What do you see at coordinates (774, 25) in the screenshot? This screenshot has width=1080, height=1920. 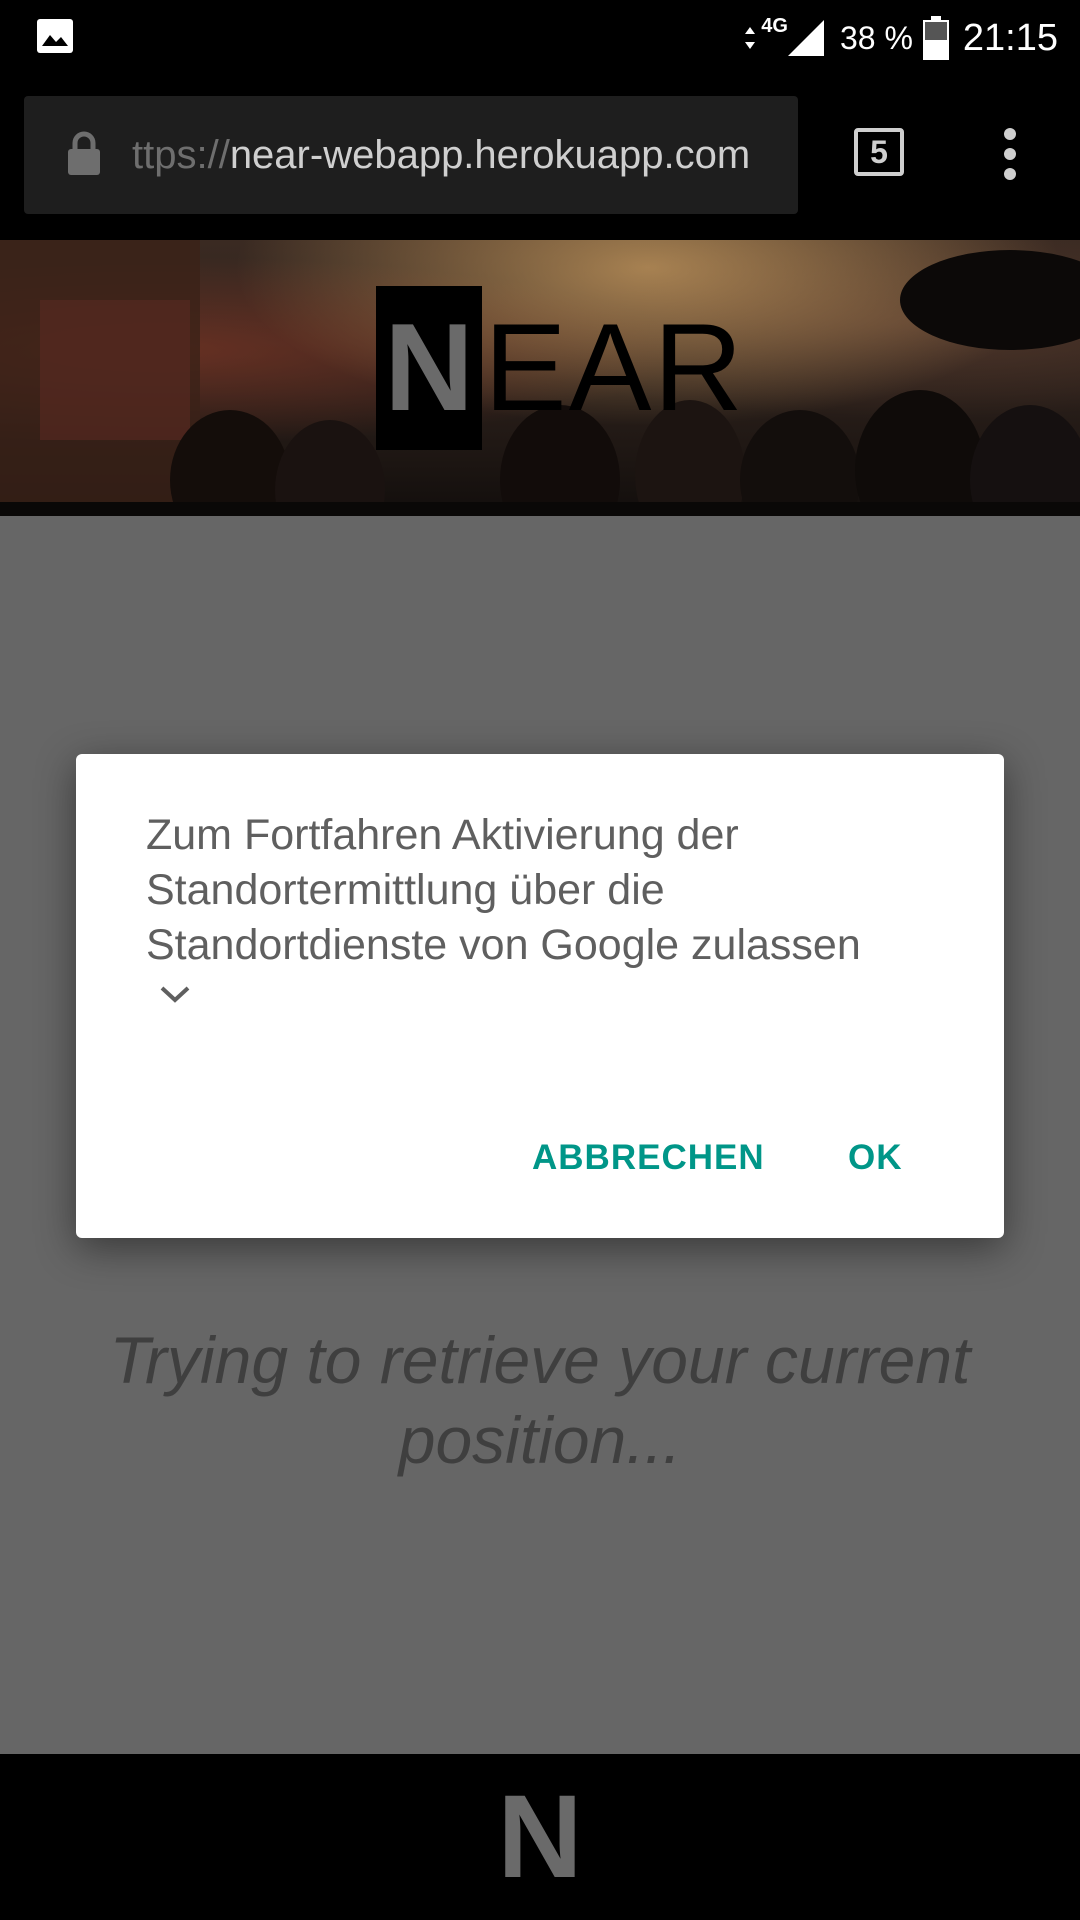 I see `network-type: 4G` at bounding box center [774, 25].